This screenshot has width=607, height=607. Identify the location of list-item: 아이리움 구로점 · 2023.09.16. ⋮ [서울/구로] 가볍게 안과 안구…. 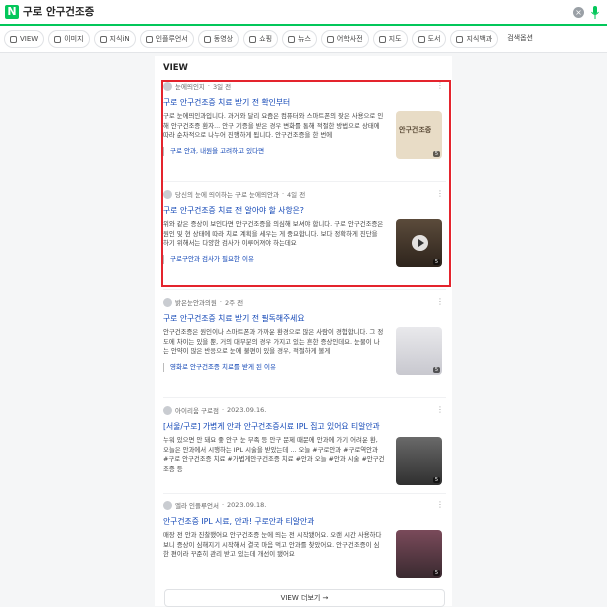
(304, 445).